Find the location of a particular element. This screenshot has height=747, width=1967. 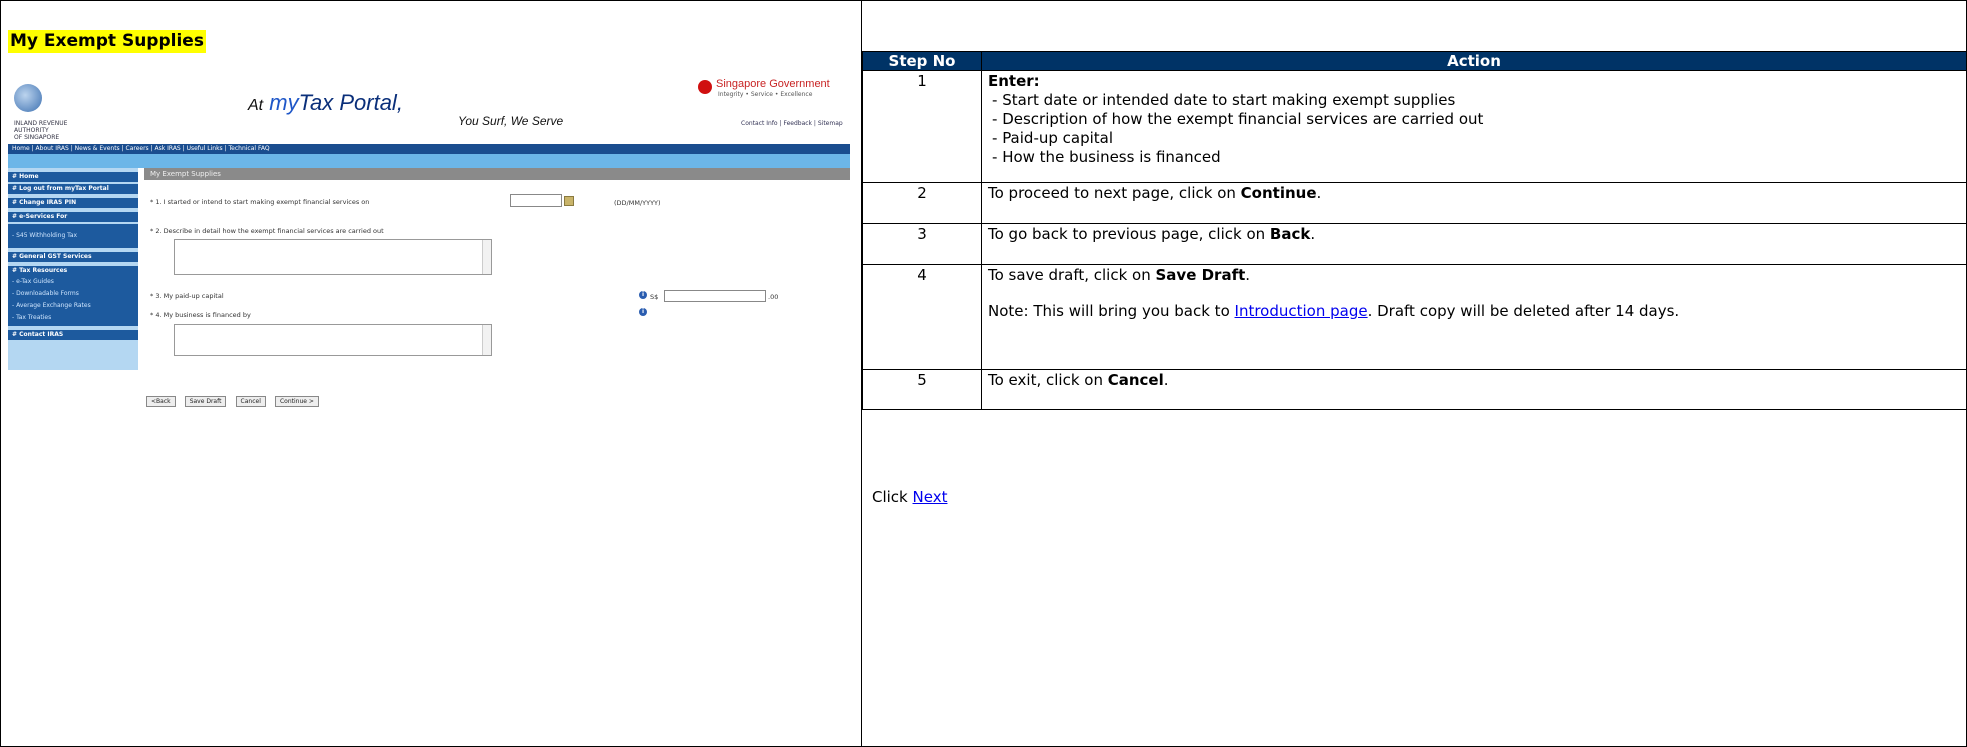

cancel-ref: Cancel is located at coordinates (1135, 380).